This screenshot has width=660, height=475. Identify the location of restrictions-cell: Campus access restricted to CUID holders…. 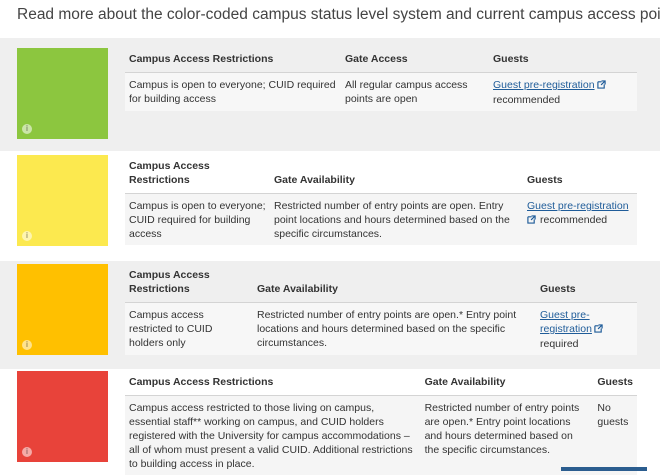
(189, 329).